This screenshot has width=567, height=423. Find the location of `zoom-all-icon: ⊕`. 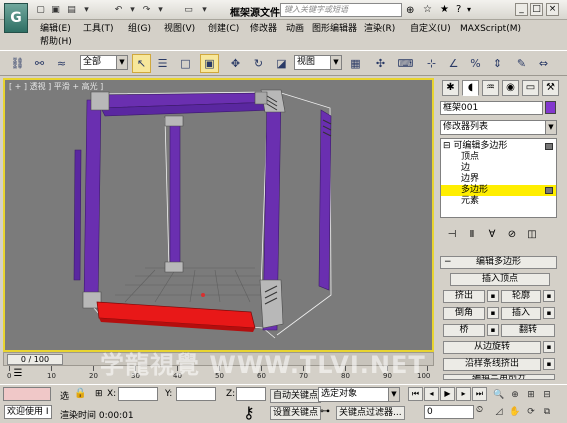

zoom-all-icon: ⊕ is located at coordinates (515, 395).